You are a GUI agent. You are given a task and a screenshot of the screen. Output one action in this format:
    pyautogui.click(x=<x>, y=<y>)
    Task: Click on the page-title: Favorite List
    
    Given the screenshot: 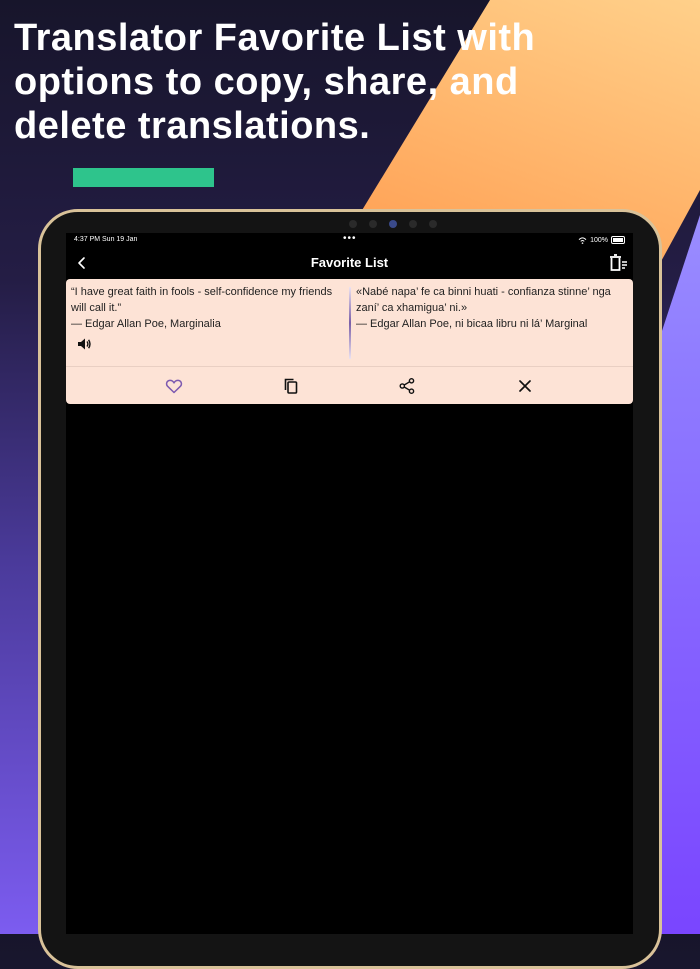 What is the action you would take?
    pyautogui.click(x=349, y=262)
    